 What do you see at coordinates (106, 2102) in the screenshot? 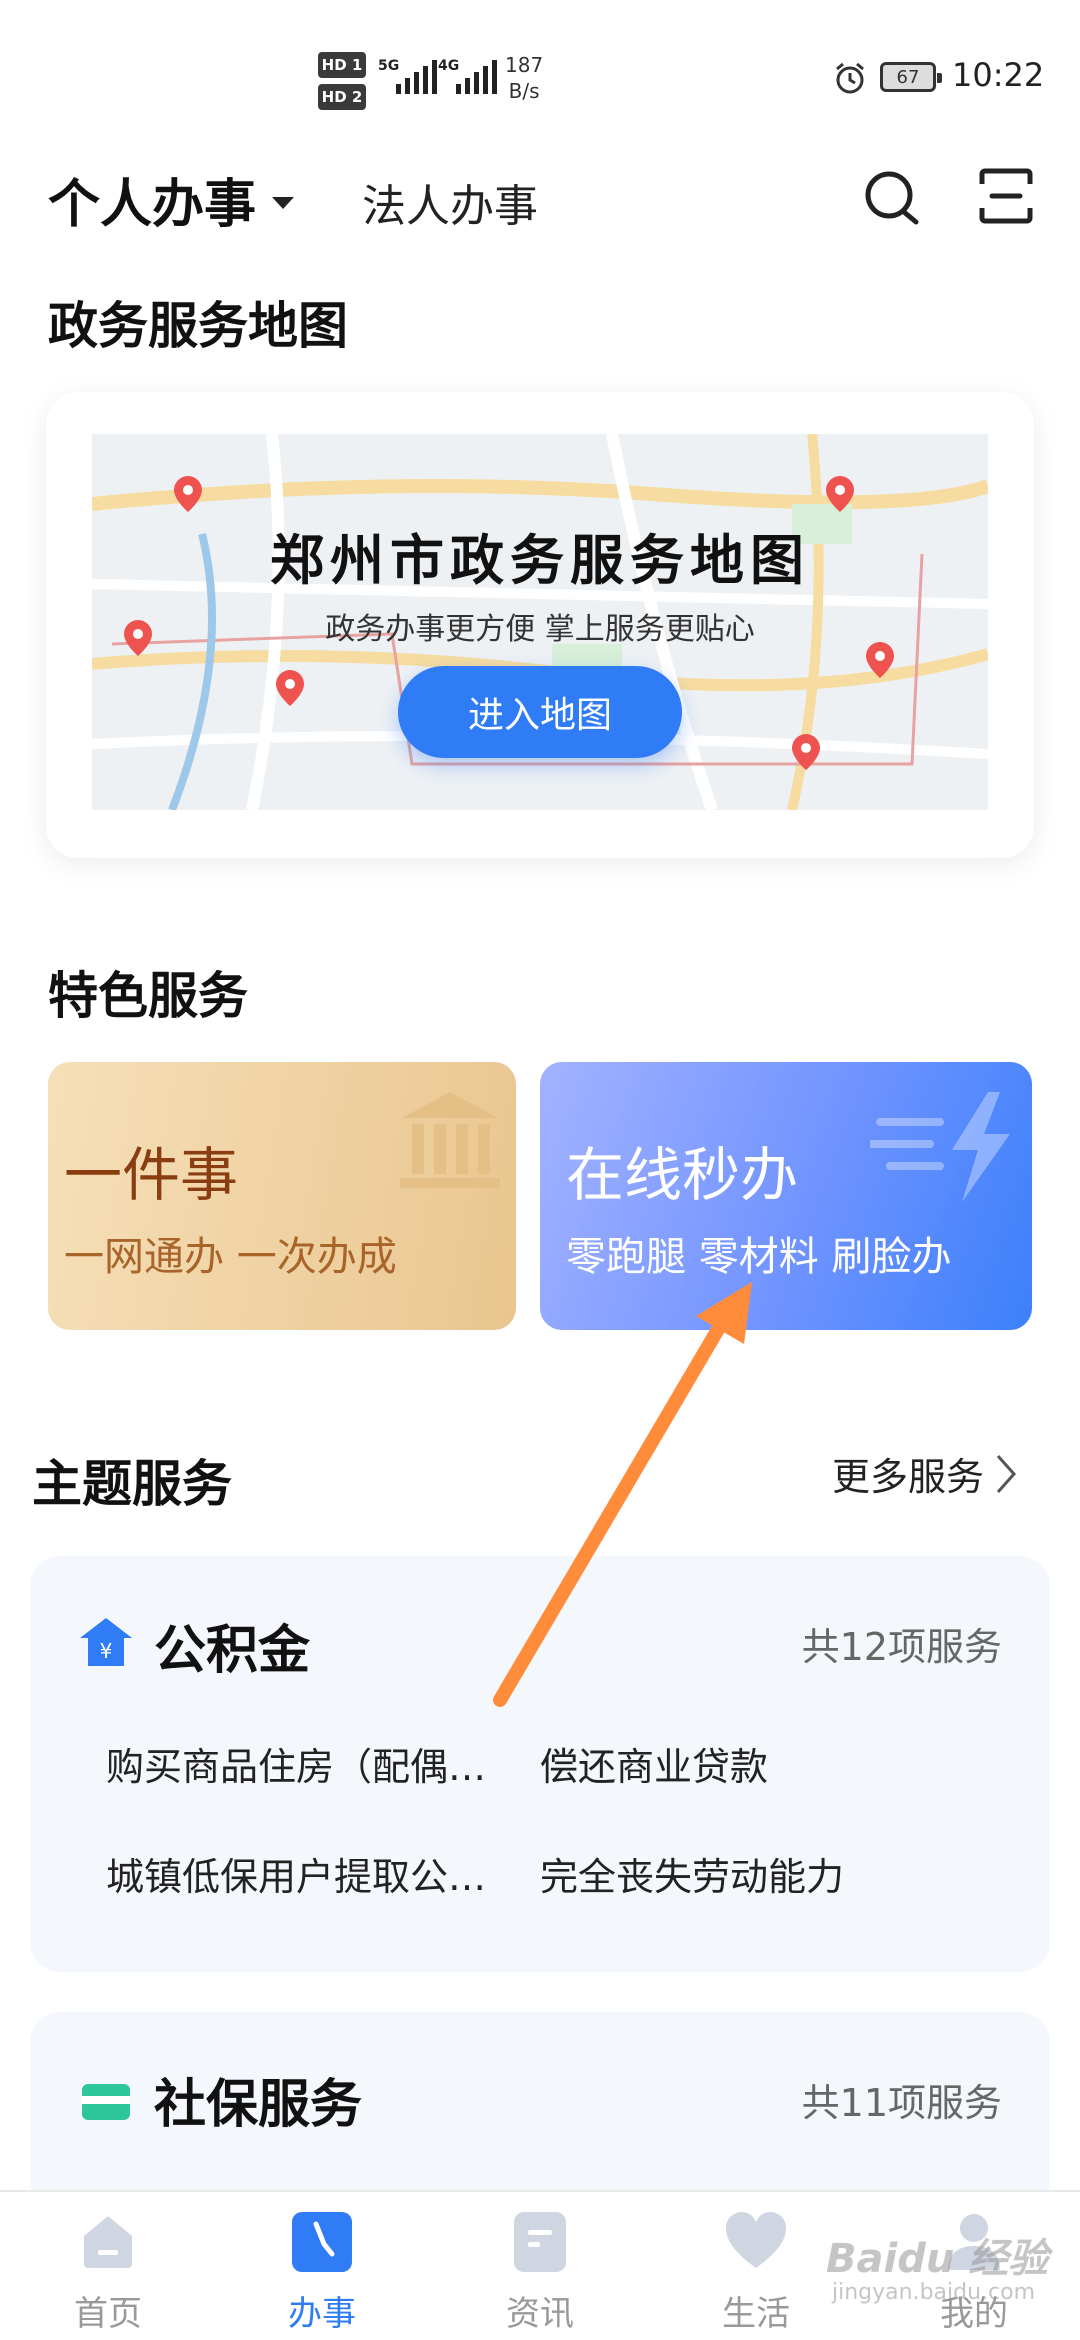
I see `social-security-icon` at bounding box center [106, 2102].